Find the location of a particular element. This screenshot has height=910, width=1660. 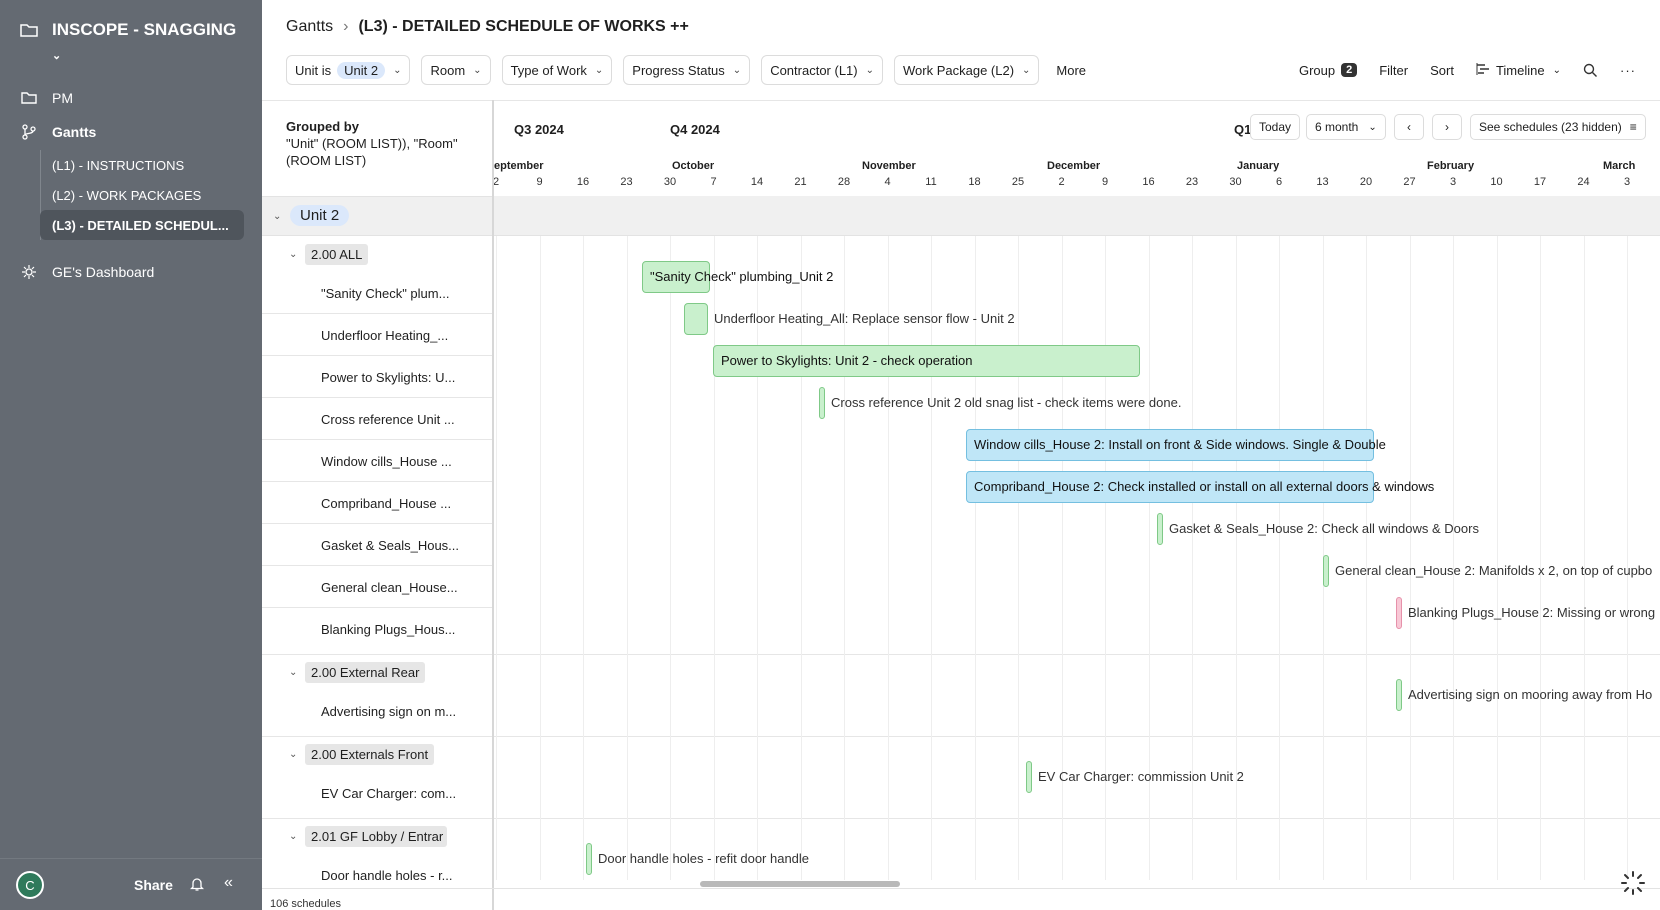

day-tick-label: 11 is located at coordinates (931, 182).